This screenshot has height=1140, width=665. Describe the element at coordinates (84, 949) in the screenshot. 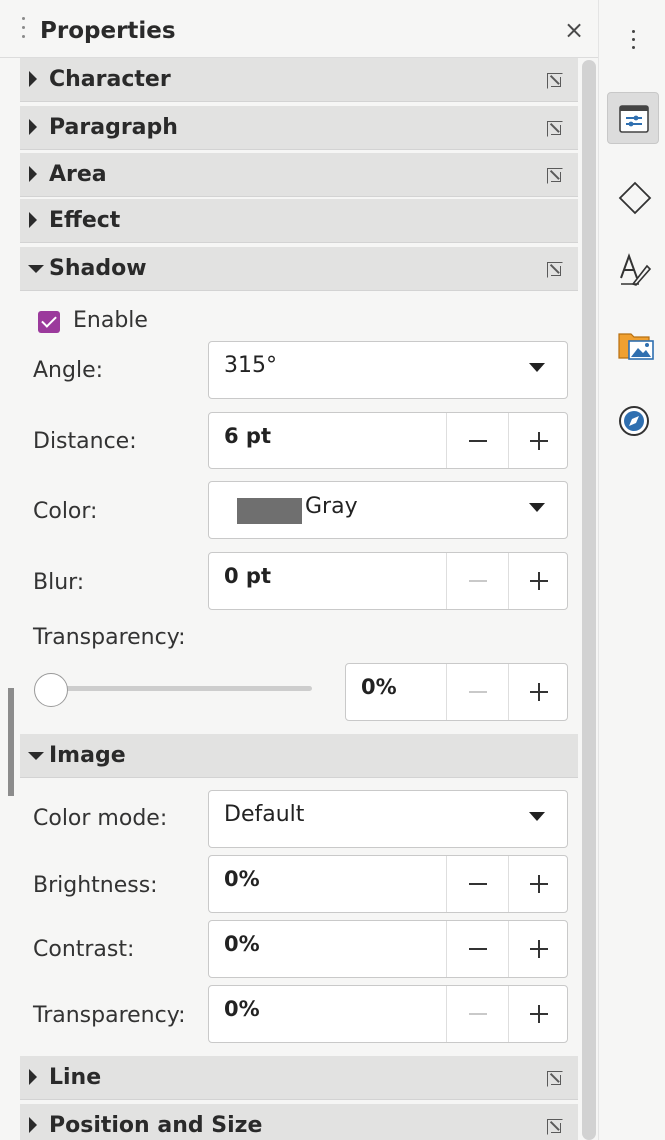

I see `contrast-label: Contrast:` at that location.